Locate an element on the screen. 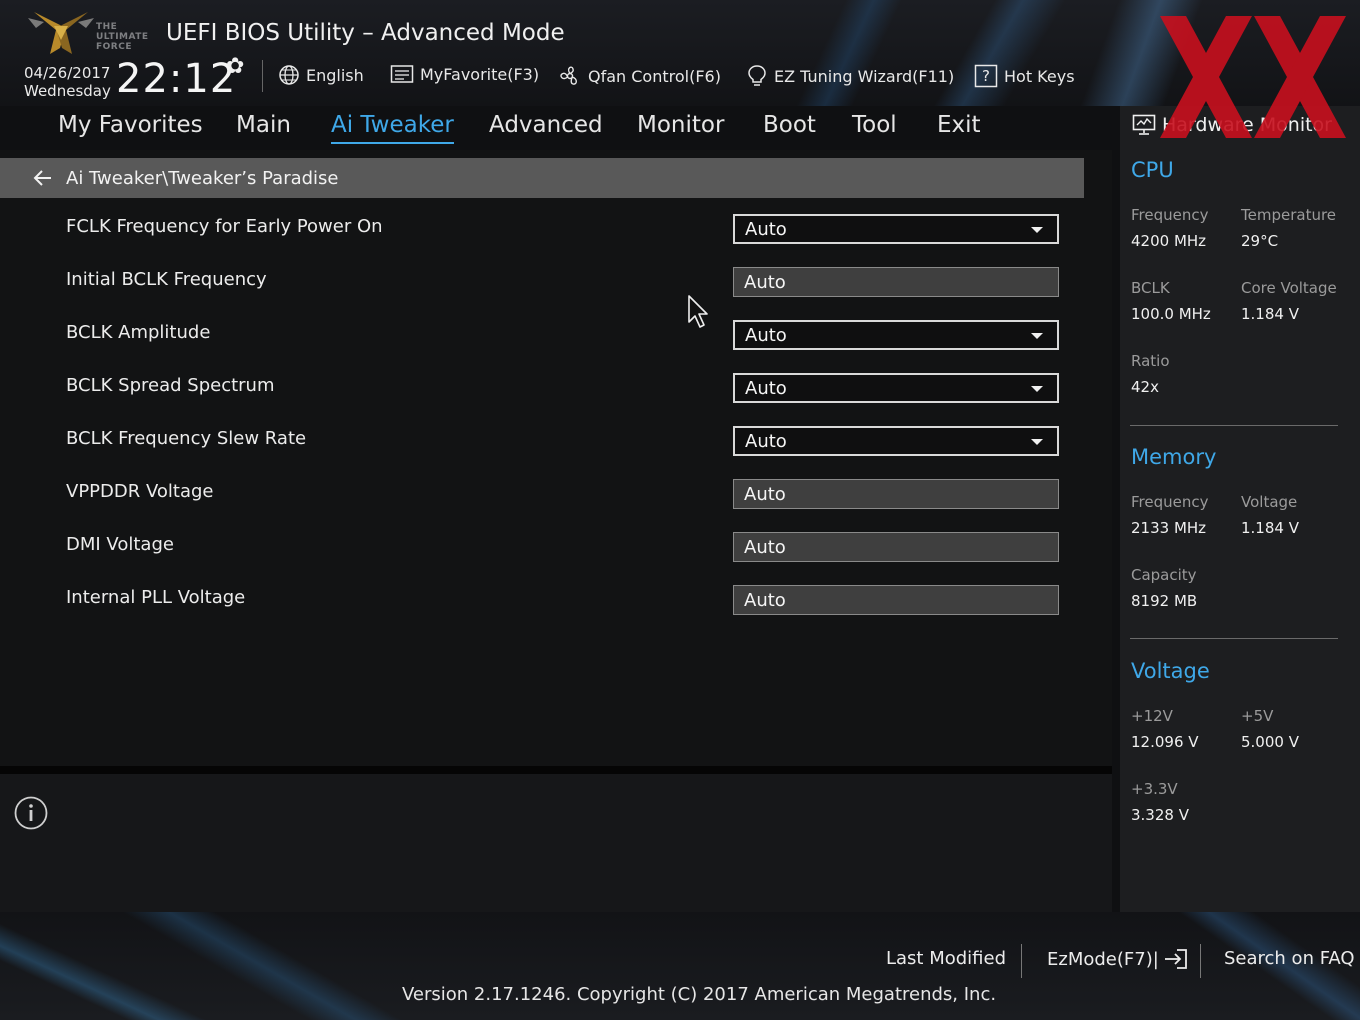 Image resolution: width=1360 pixels, height=1020 pixels. ratio-label: Ratio is located at coordinates (1150, 361).